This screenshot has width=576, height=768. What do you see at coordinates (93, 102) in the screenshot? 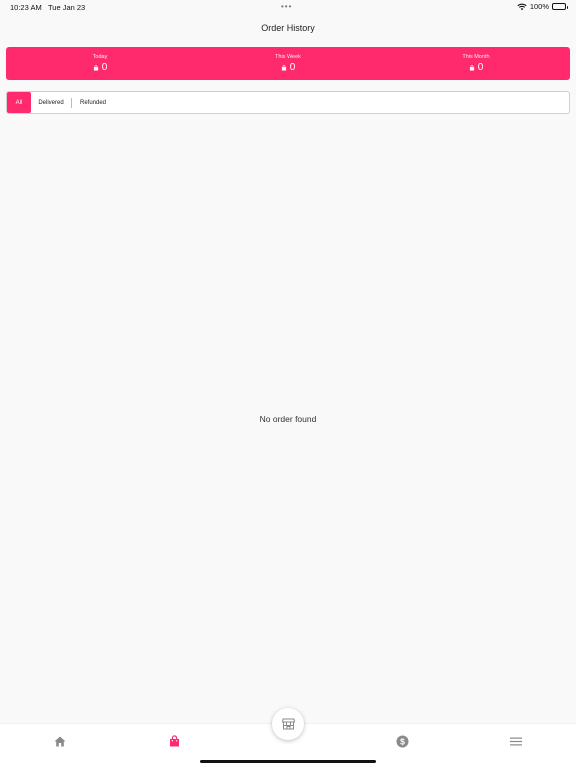
I see `tab-refunded: Refunded` at bounding box center [93, 102].